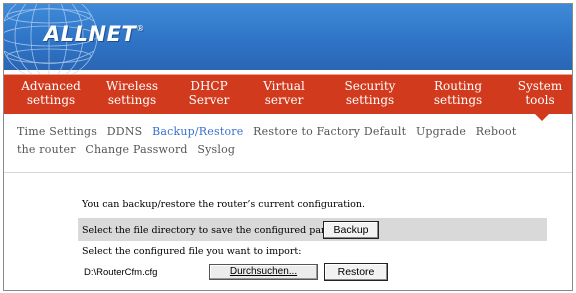 The width and height of the screenshot is (576, 293). I want to click on nav-security-settings: Security settings, so click(370, 93).